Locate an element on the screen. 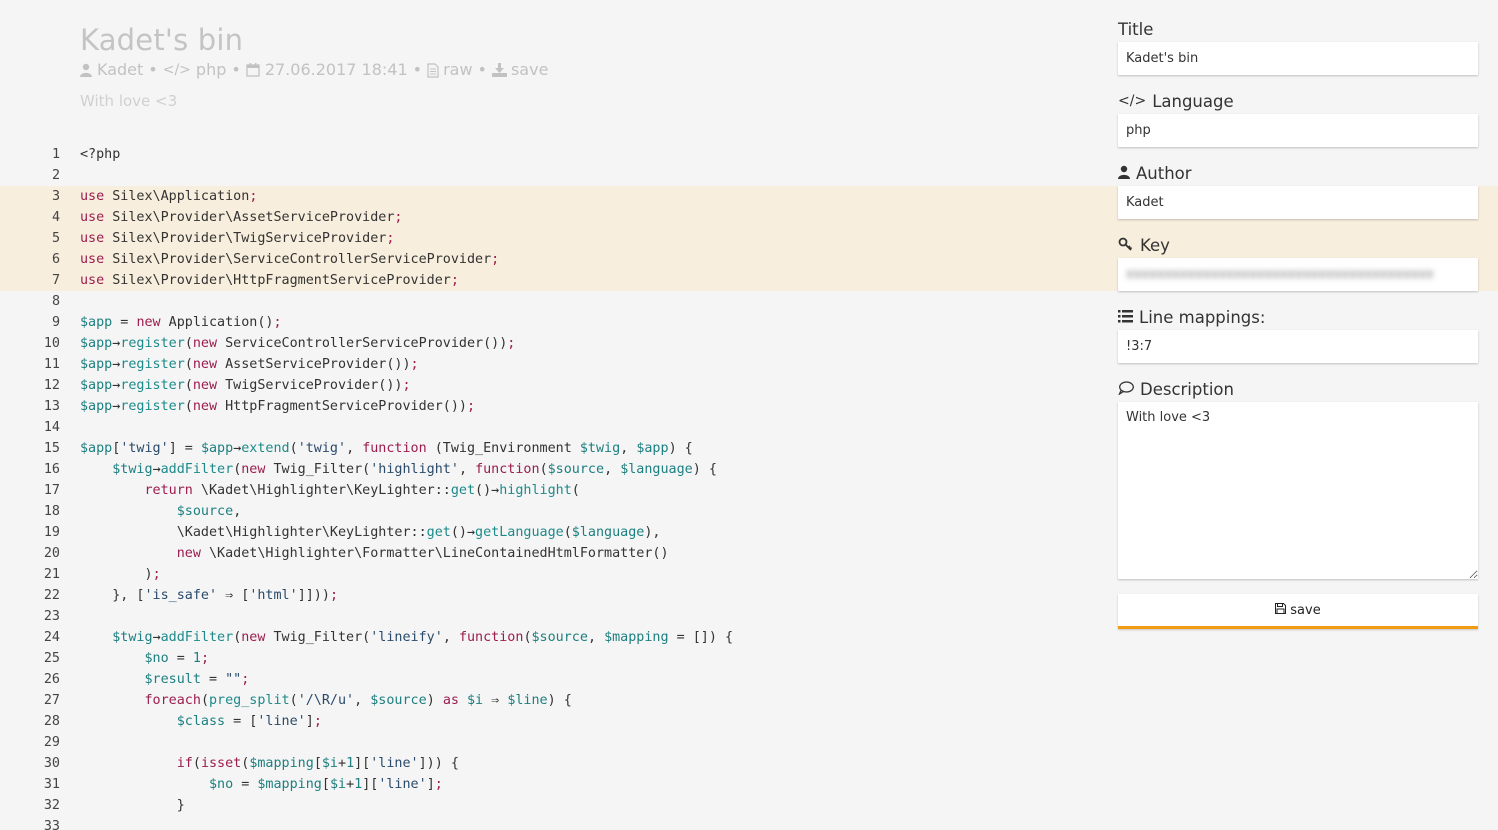 The width and height of the screenshot is (1498, 830). line-number: 22 is located at coordinates (30, 595).